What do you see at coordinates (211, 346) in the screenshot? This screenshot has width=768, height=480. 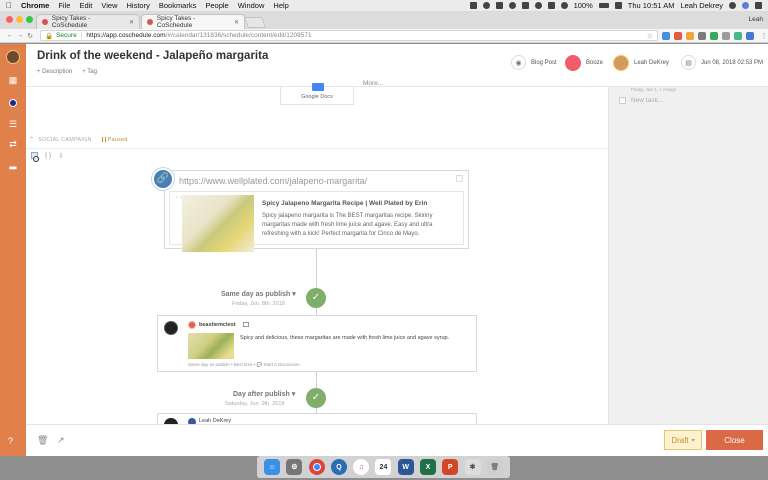 I see `post-image` at bounding box center [211, 346].